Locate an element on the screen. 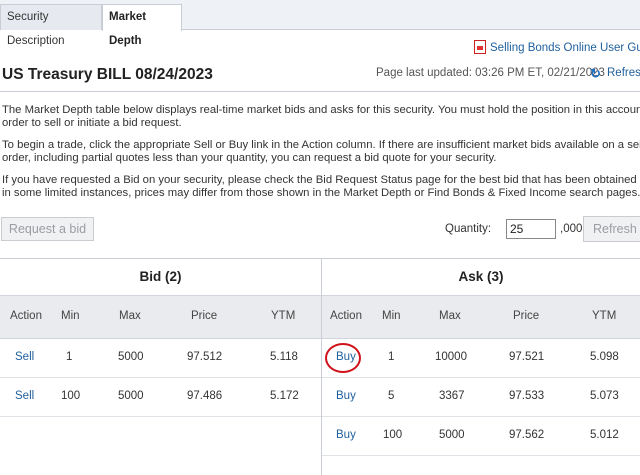 The height and width of the screenshot is (475, 640). quantity-suffix: ,000 is located at coordinates (571, 229).